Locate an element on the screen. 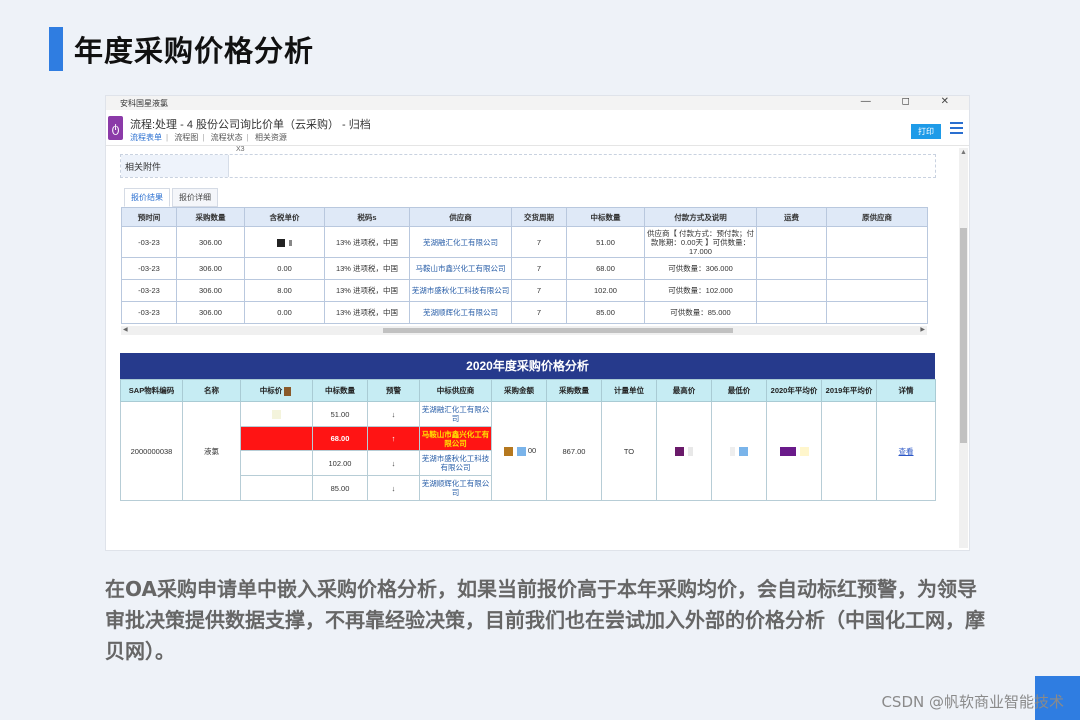  horizontal-scrollbar: ◀ ▶ is located at coordinates (524, 330).